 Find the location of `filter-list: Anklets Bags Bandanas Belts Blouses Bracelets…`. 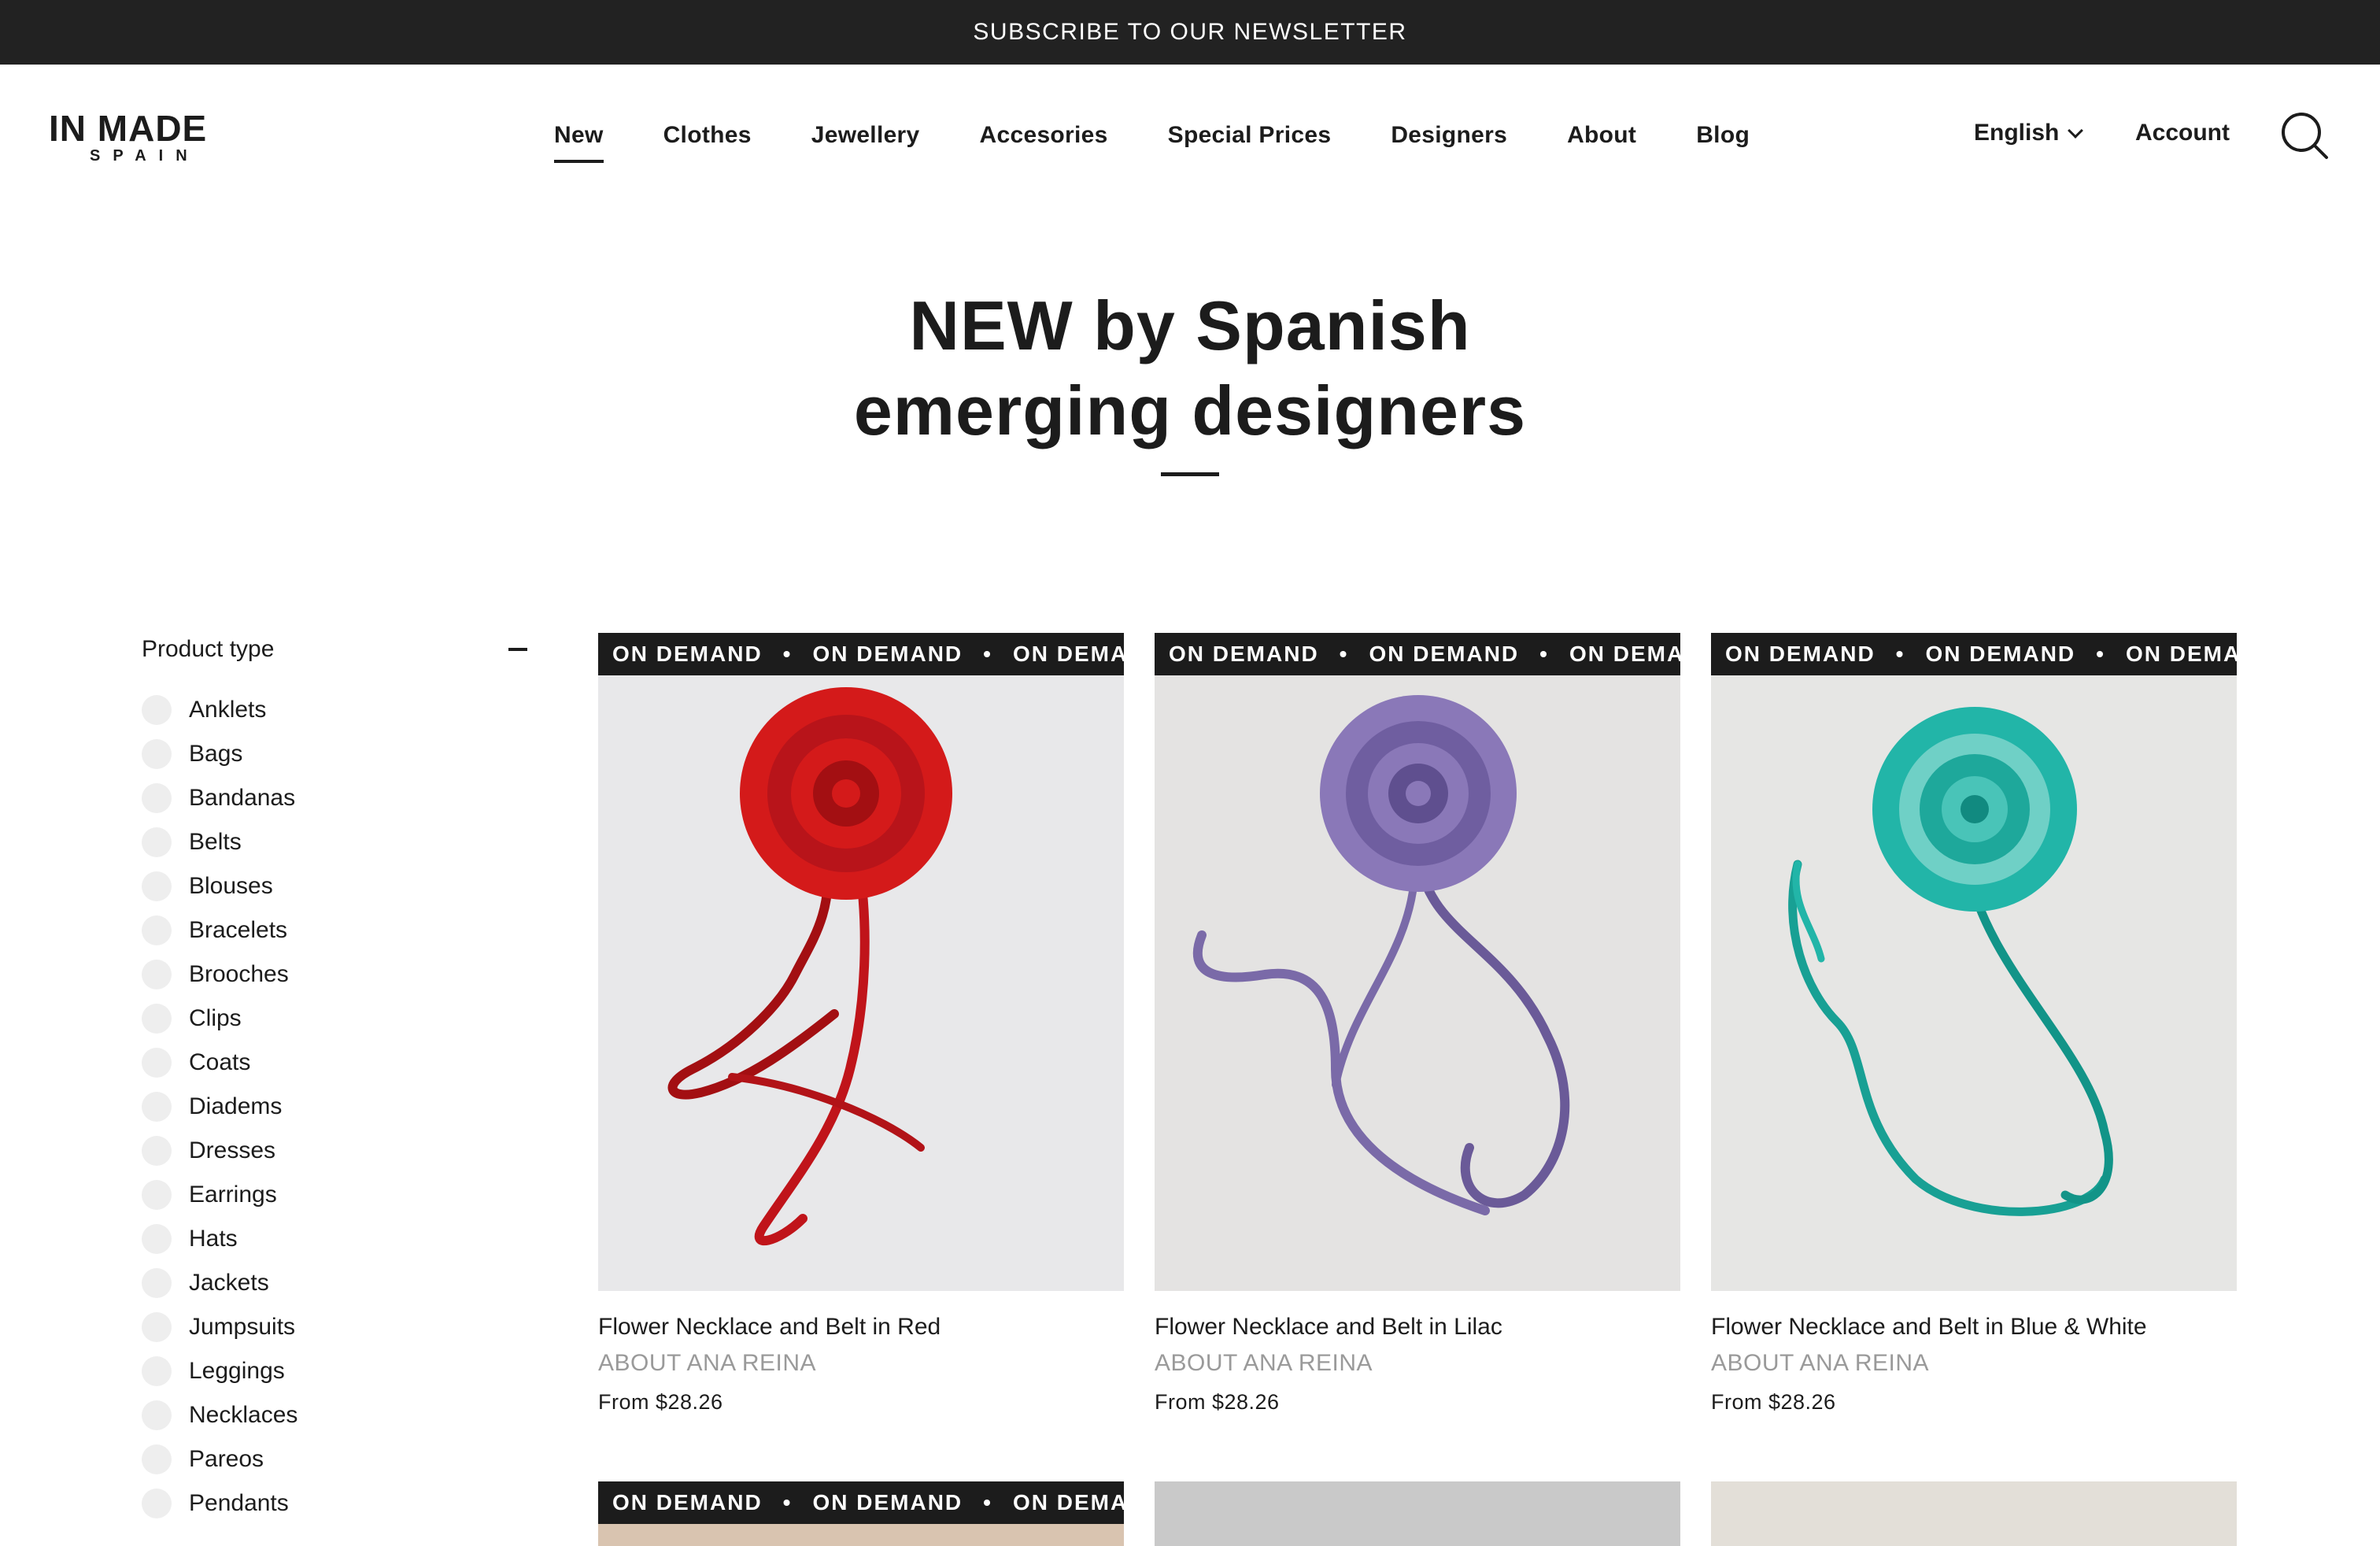

filter-list: Anklets Bags Bandanas Belts Blouses Bracelets… is located at coordinates (334, 1107).